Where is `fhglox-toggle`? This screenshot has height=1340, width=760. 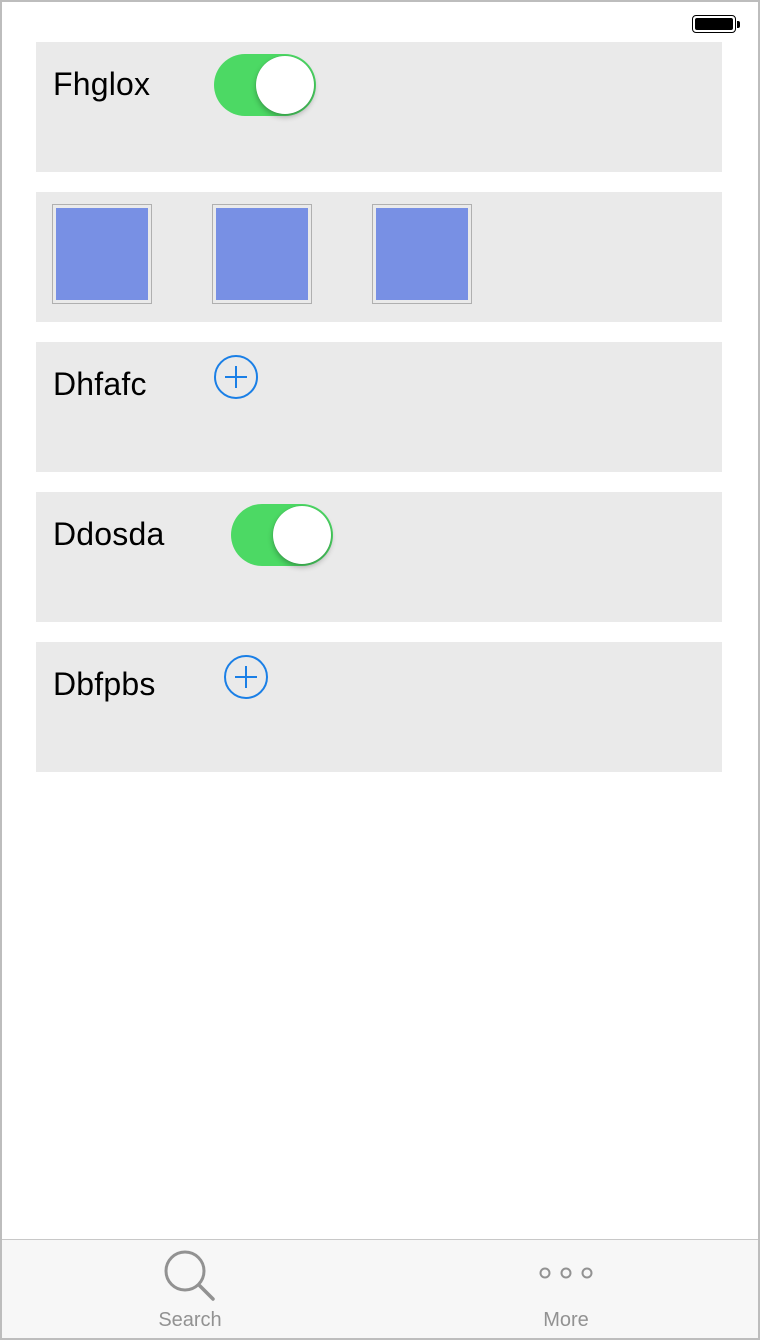 fhglox-toggle is located at coordinates (265, 85).